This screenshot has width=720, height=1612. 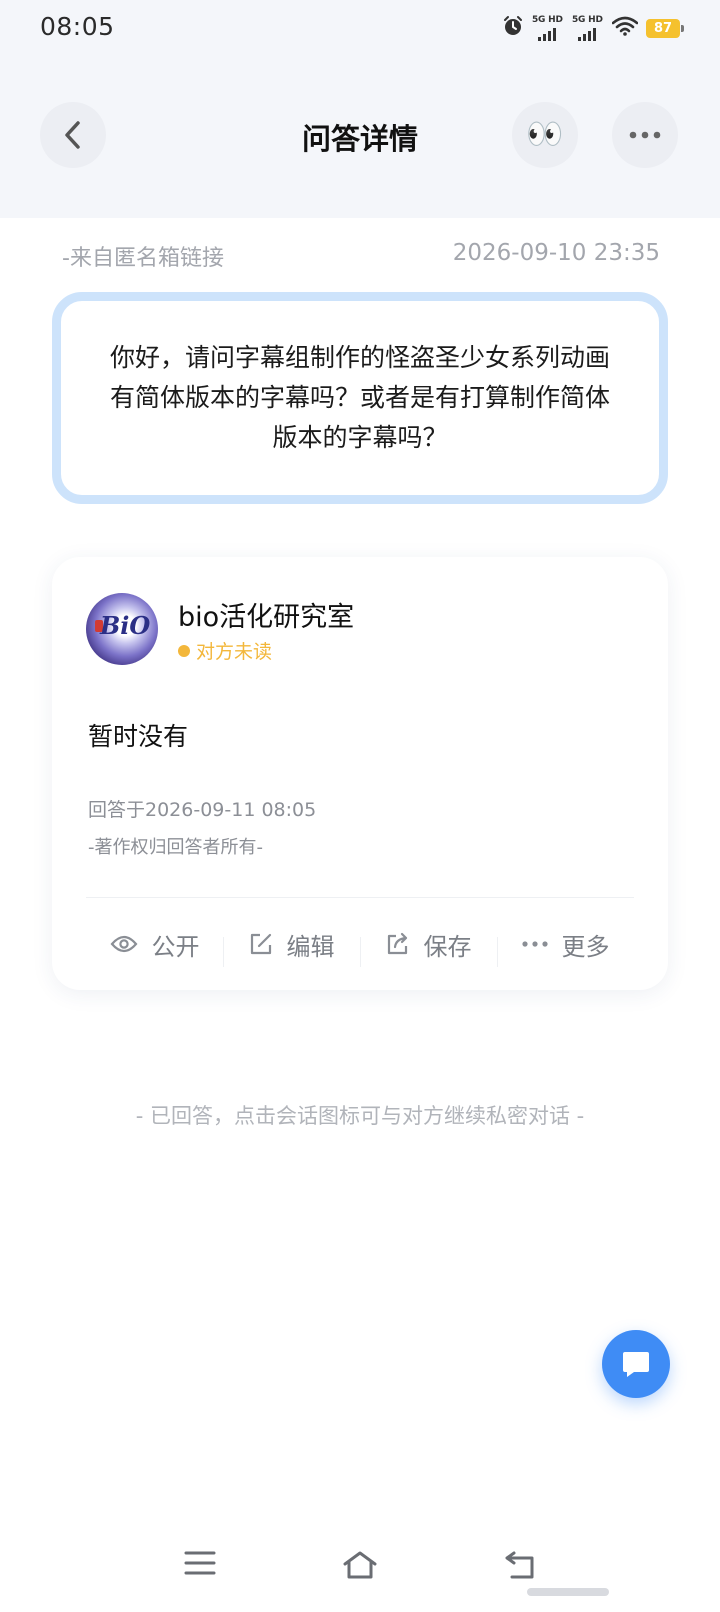 What do you see at coordinates (556, 253) in the screenshot?
I see `question-time: 2026-09-10 23:35` at bounding box center [556, 253].